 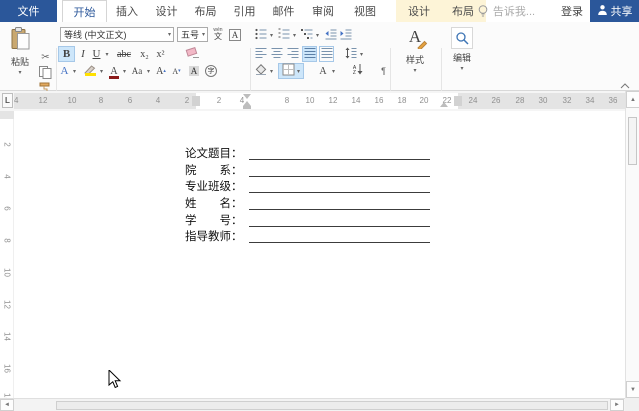 What do you see at coordinates (144, 54) in the screenshot?
I see `subscript-button: x₂` at bounding box center [144, 54].